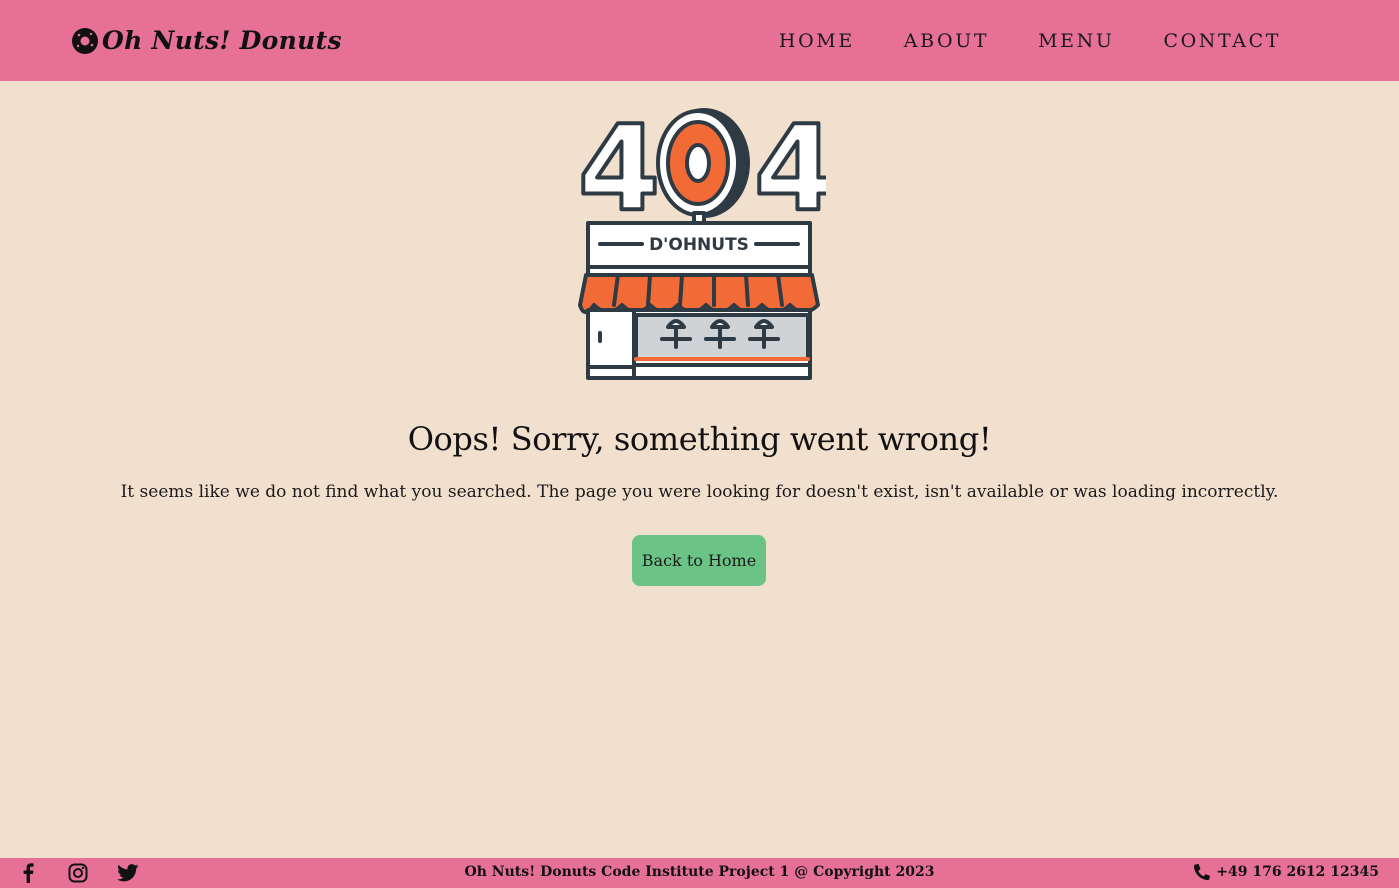  I want to click on error-digit-left: 4, so click(619, 171).